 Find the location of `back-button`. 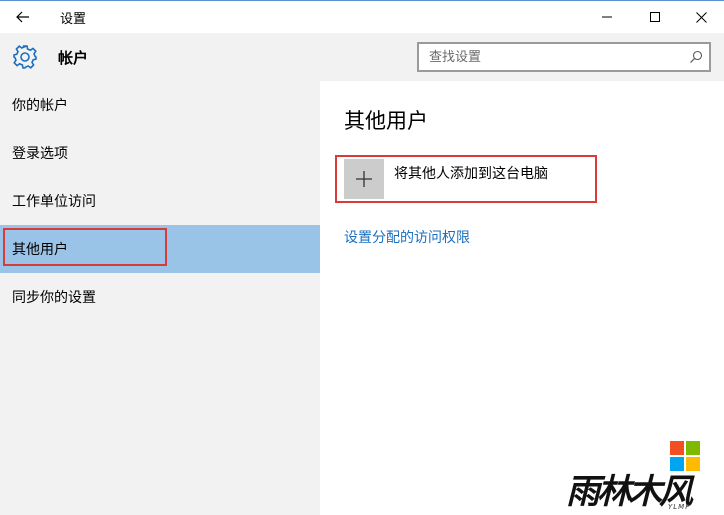

back-button is located at coordinates (23, 17).